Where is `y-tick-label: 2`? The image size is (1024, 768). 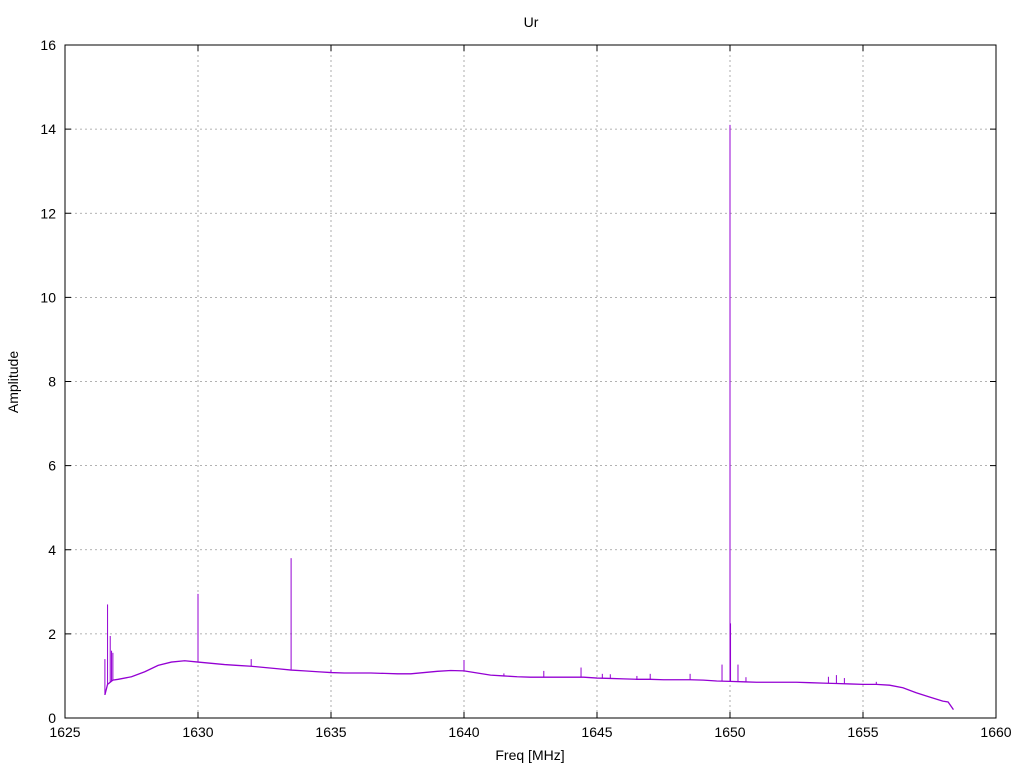
y-tick-label: 2 is located at coordinates (52, 634).